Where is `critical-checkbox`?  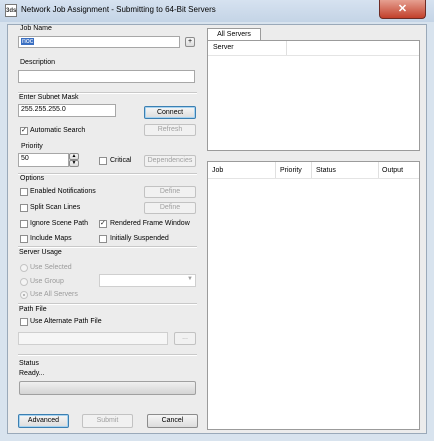 critical-checkbox is located at coordinates (103, 161).